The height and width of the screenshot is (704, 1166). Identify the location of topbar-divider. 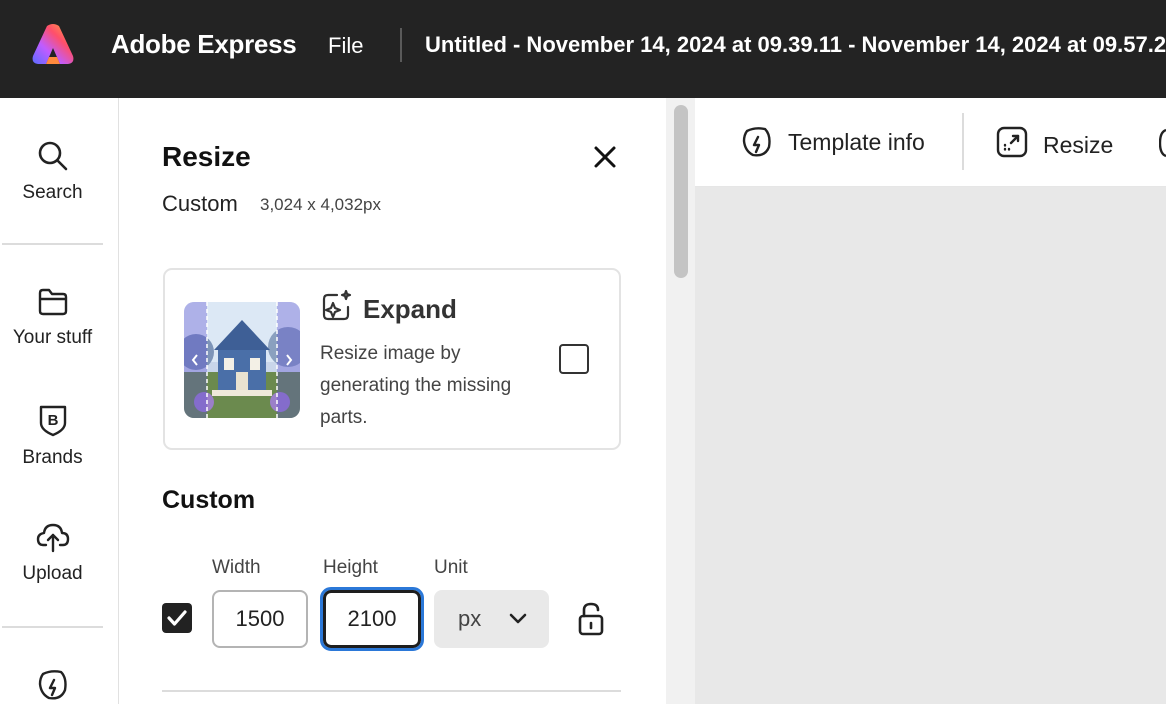
(401, 45).